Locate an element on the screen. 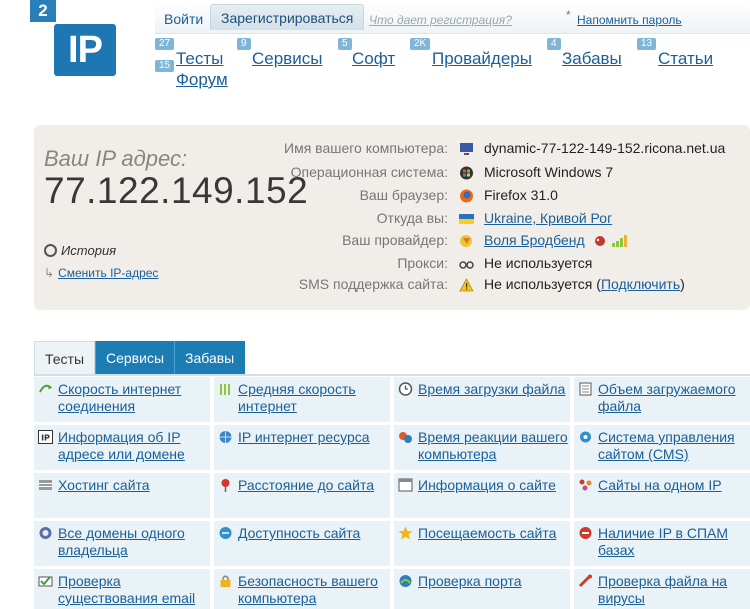 The height and width of the screenshot is (609, 750). pin-icon is located at coordinates (225, 485).